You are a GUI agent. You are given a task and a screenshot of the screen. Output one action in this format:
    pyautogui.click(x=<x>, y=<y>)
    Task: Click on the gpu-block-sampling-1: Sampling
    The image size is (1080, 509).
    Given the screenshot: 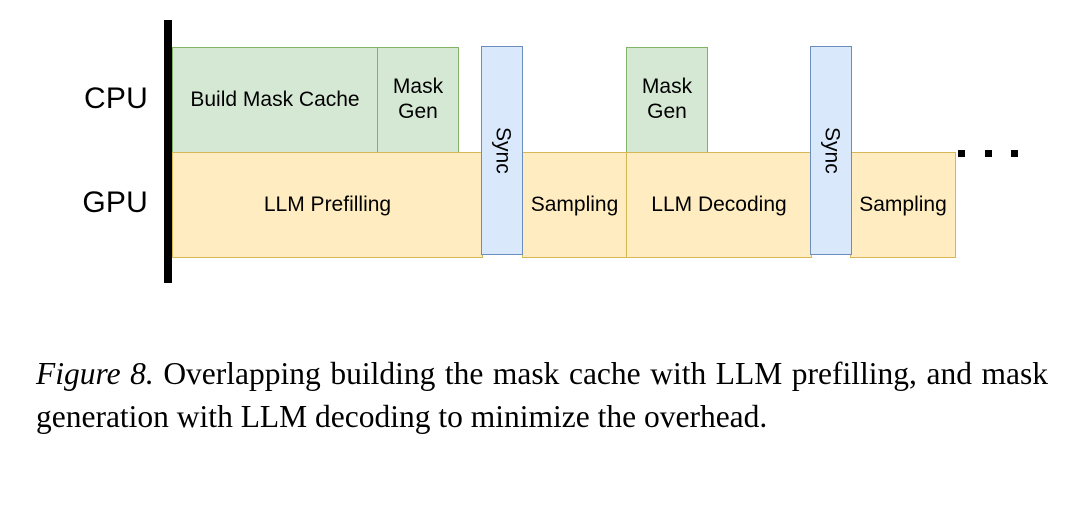 What is the action you would take?
    pyautogui.click(x=574, y=205)
    